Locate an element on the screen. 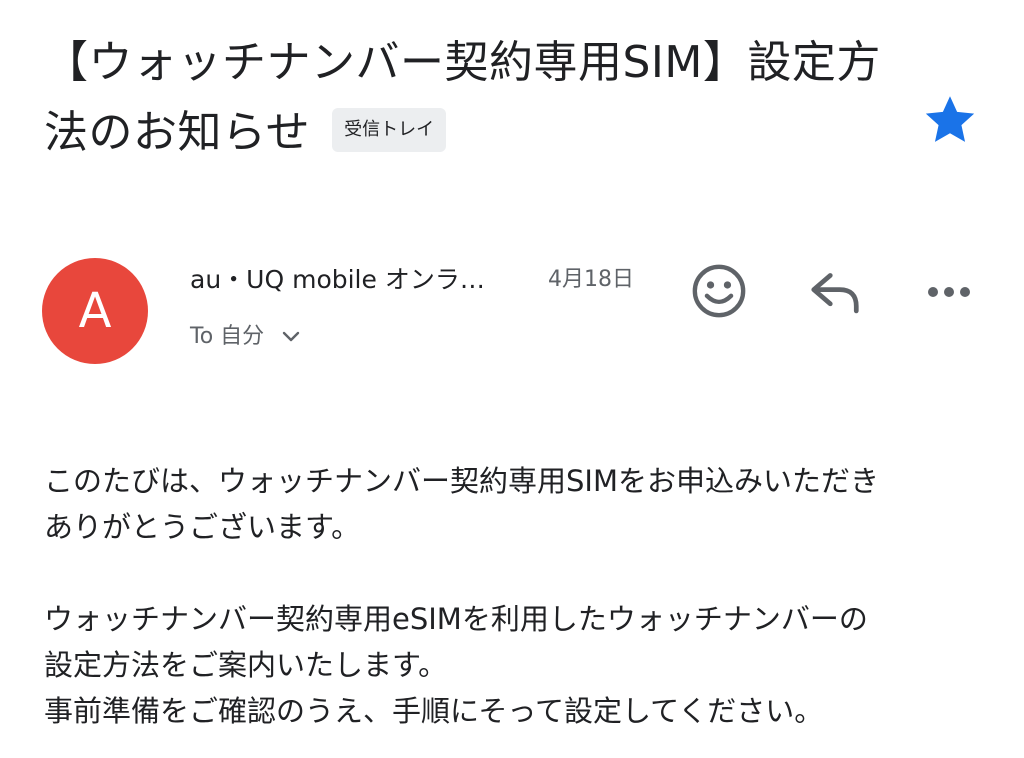  body-line: ありがとうございます。 is located at coordinates (202, 527).